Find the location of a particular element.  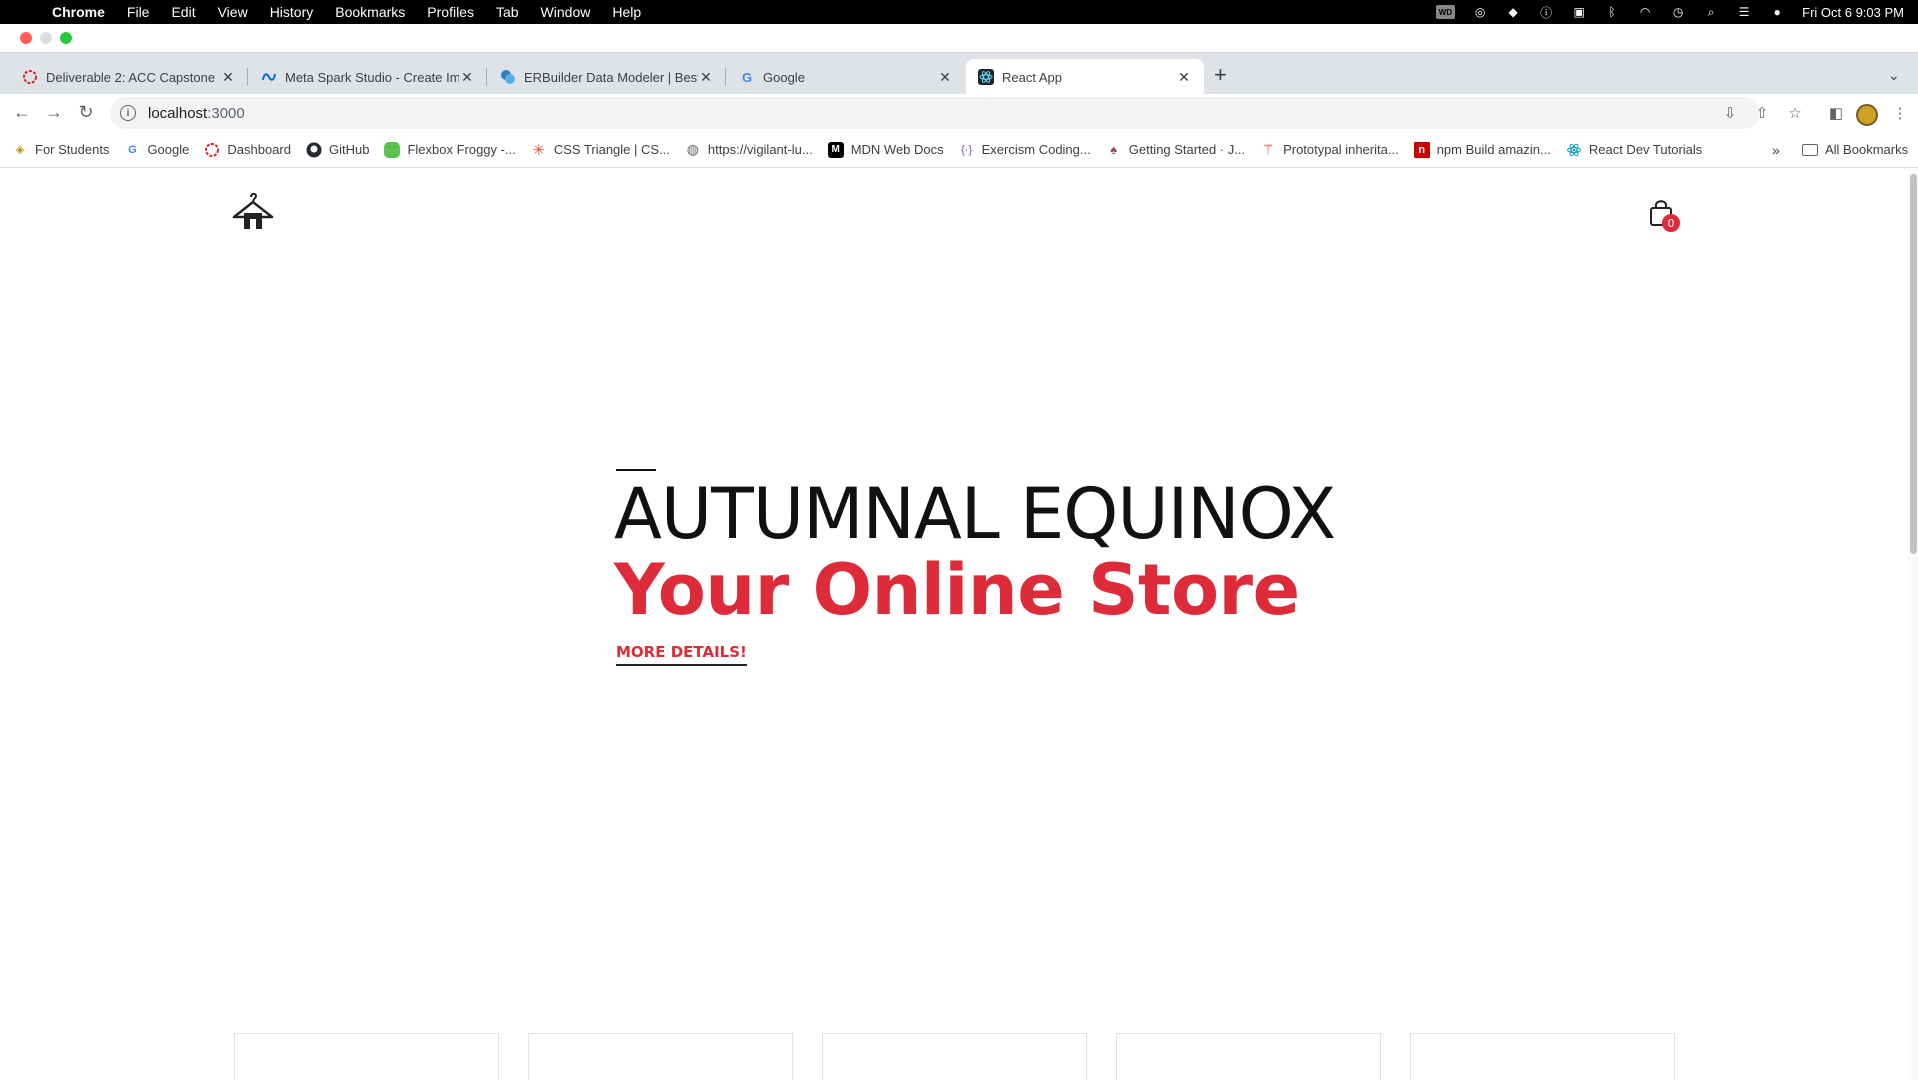

one-password-icon: ⓘ is located at coordinates (1546, 12).